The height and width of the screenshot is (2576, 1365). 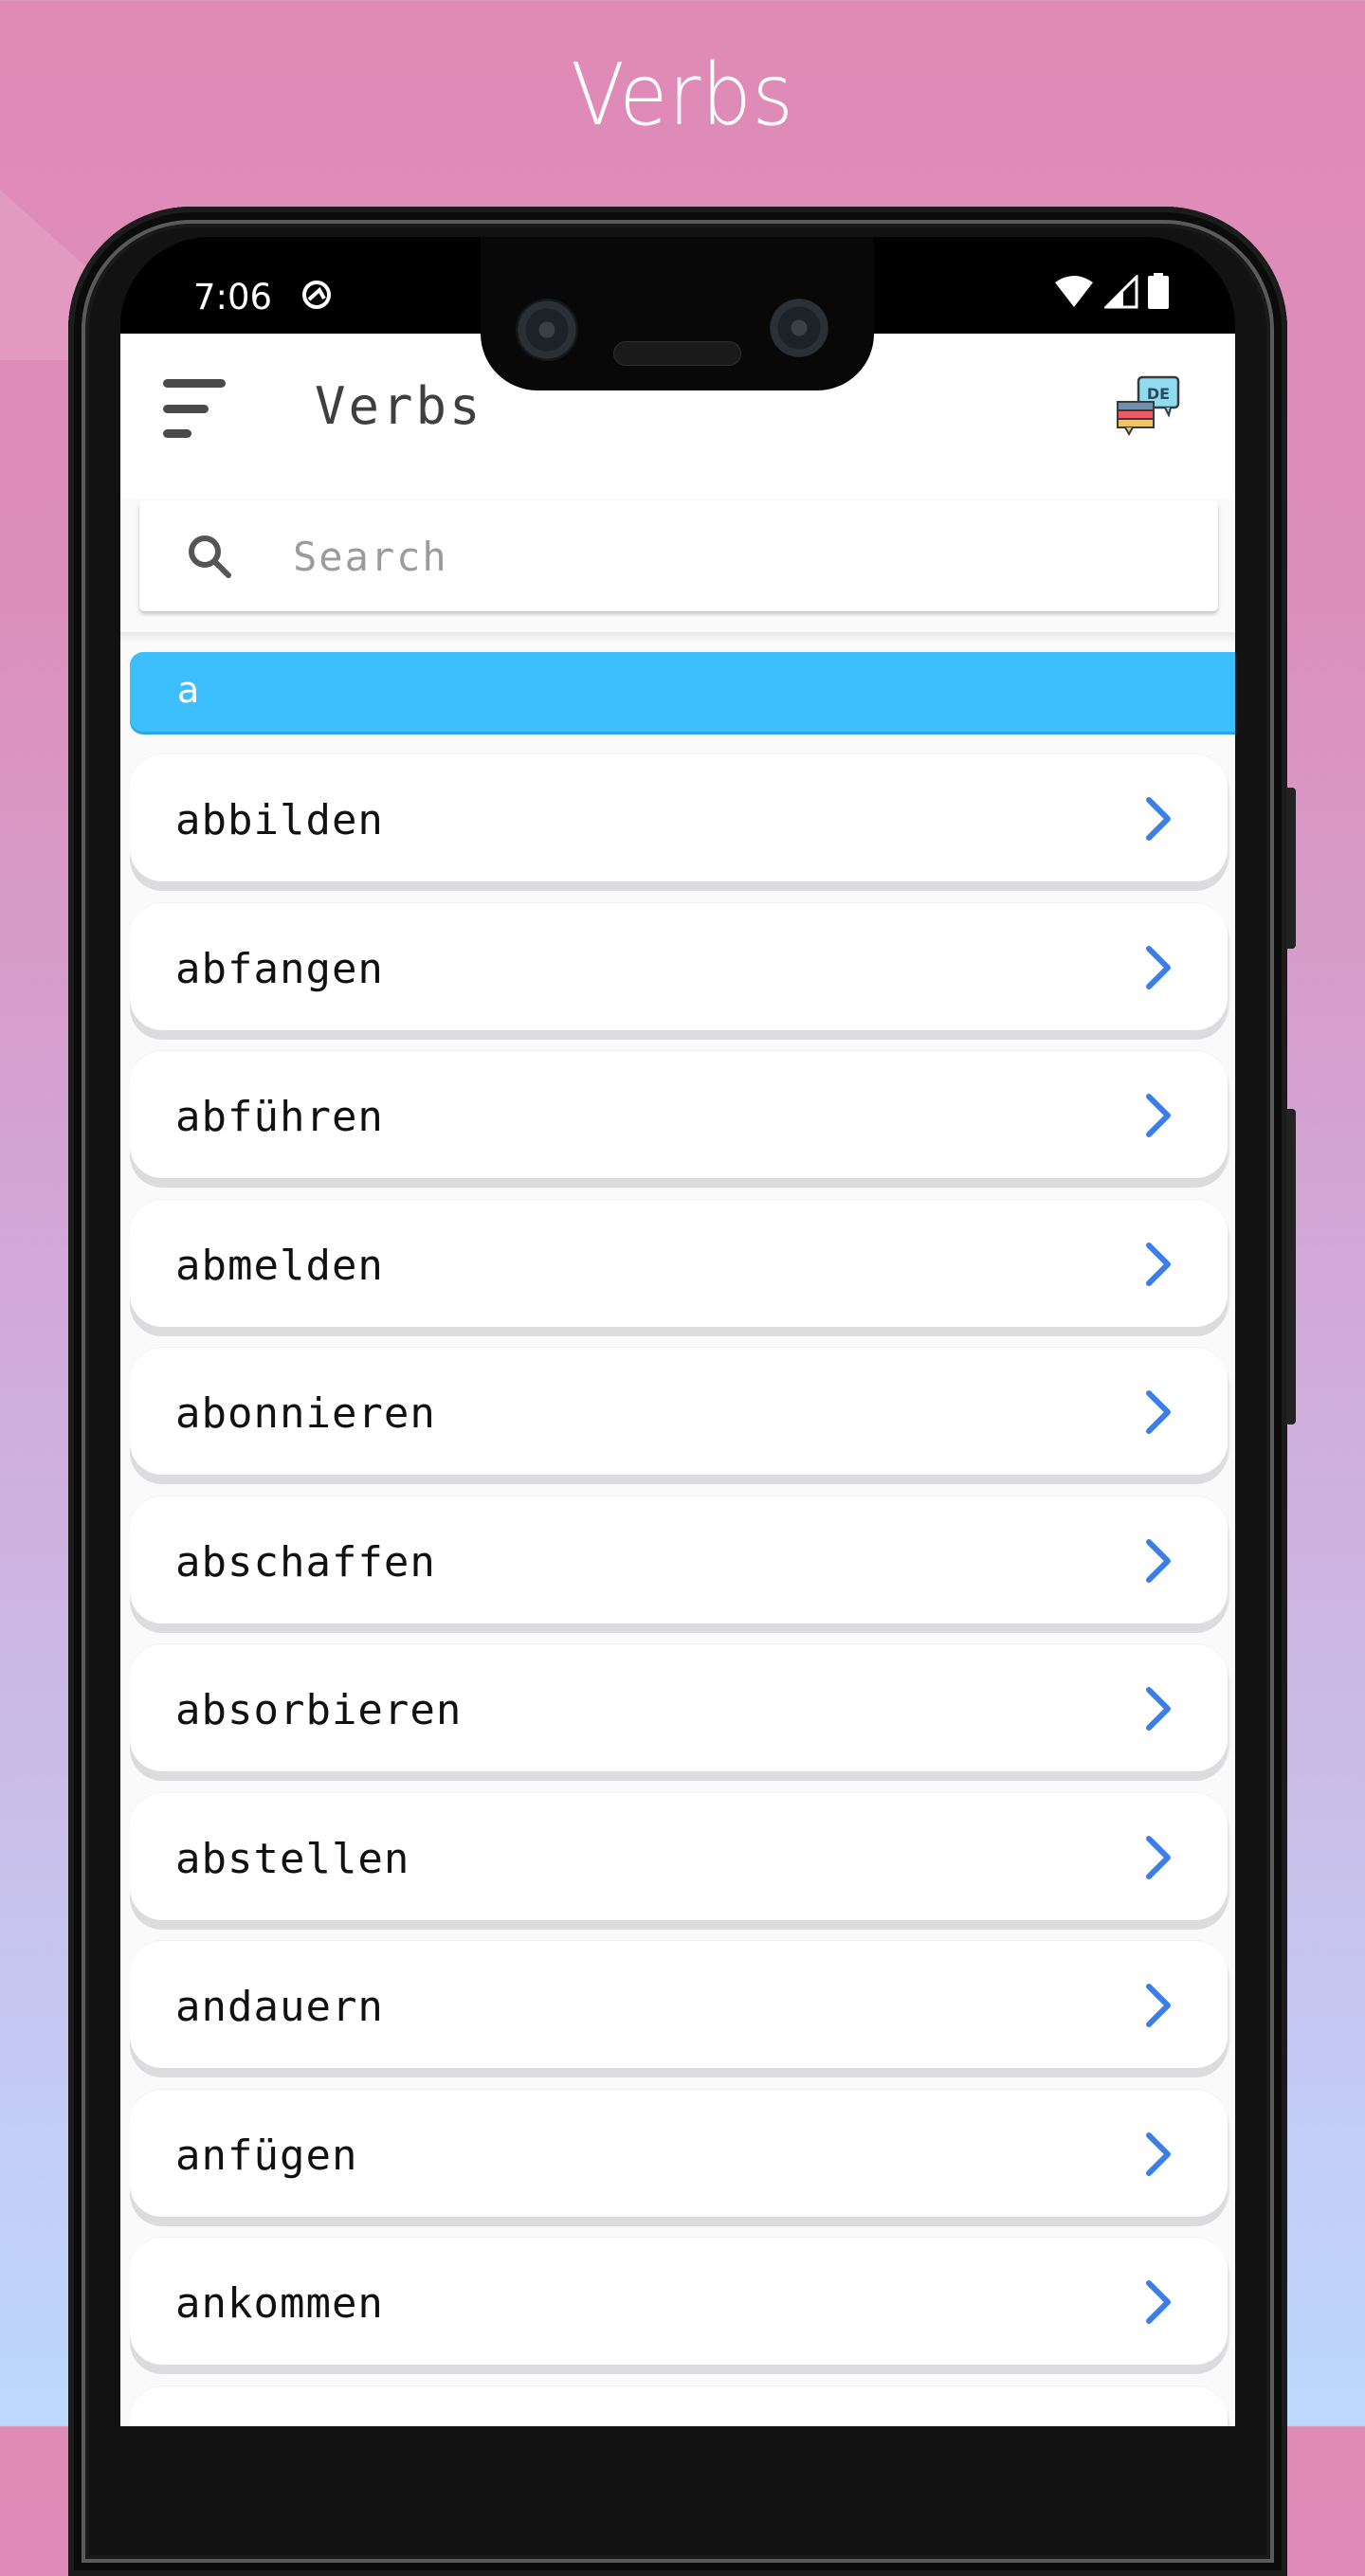 What do you see at coordinates (279, 968) in the screenshot?
I see `verb-label: abfangen` at bounding box center [279, 968].